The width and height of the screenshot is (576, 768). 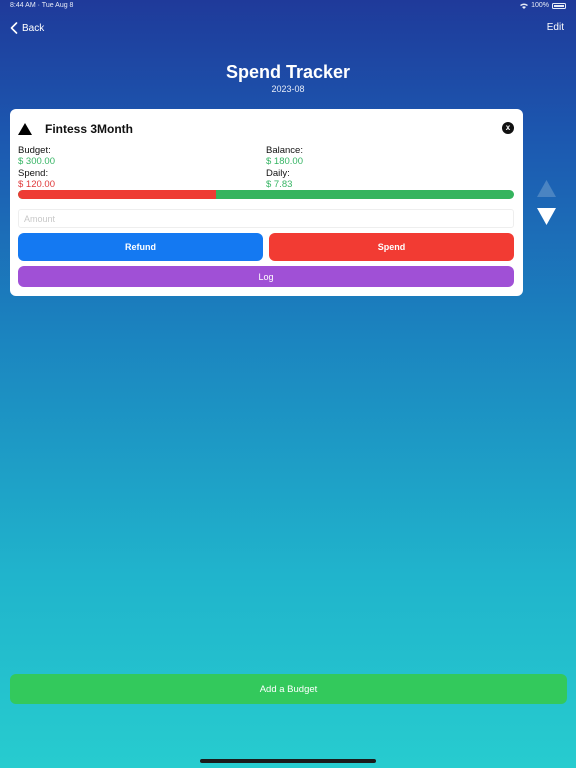 I want to click on balance-label: Balance:, so click(x=284, y=150).